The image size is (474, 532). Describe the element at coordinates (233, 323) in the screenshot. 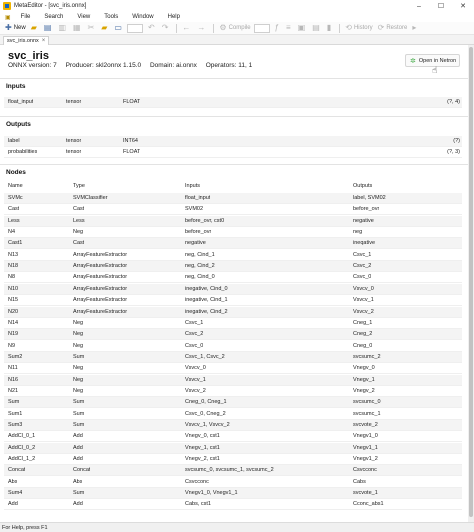

I see `node-row: N14 Neg Csvc_1 Cneg_1` at that location.